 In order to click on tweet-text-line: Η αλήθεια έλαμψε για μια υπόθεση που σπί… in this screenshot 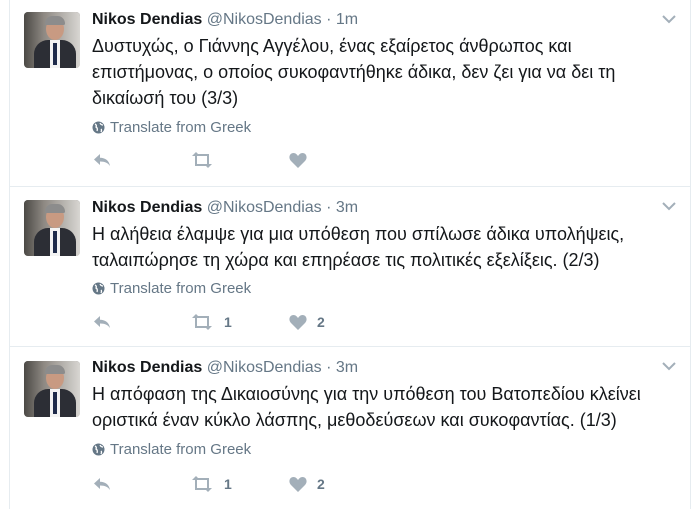, I will do `click(358, 234)`.